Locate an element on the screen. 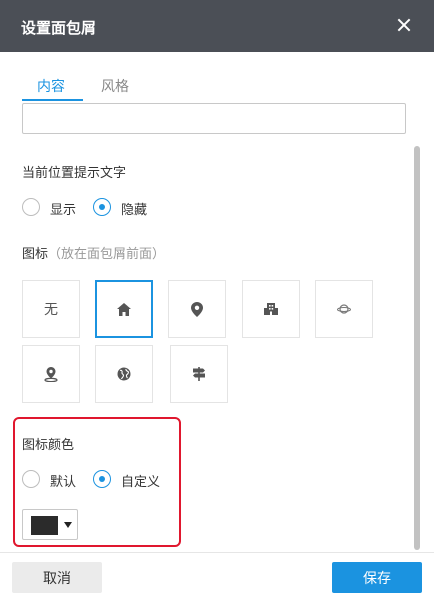 The height and width of the screenshot is (602, 434). dialog-titlebar: 设置面包屑 is located at coordinates (217, 26).